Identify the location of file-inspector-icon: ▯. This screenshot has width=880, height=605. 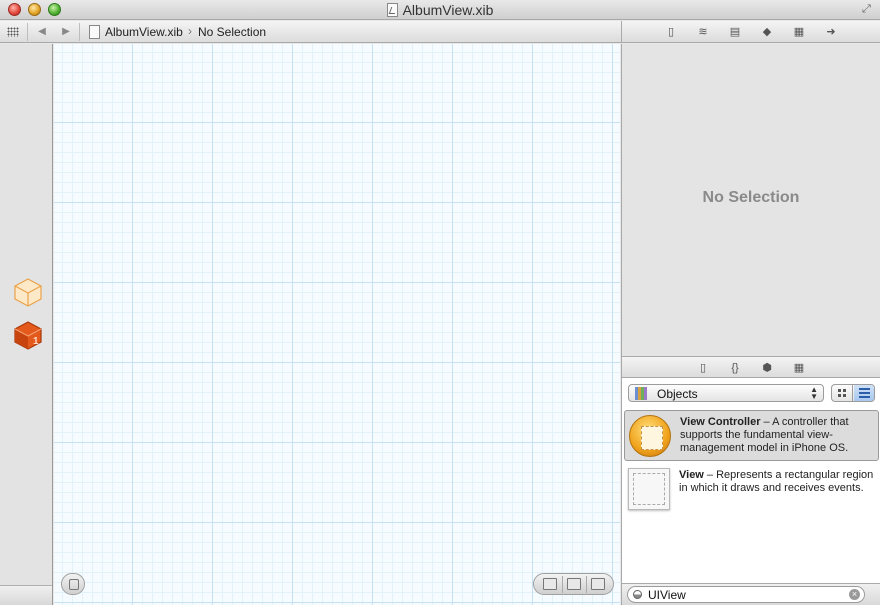
(671, 32).